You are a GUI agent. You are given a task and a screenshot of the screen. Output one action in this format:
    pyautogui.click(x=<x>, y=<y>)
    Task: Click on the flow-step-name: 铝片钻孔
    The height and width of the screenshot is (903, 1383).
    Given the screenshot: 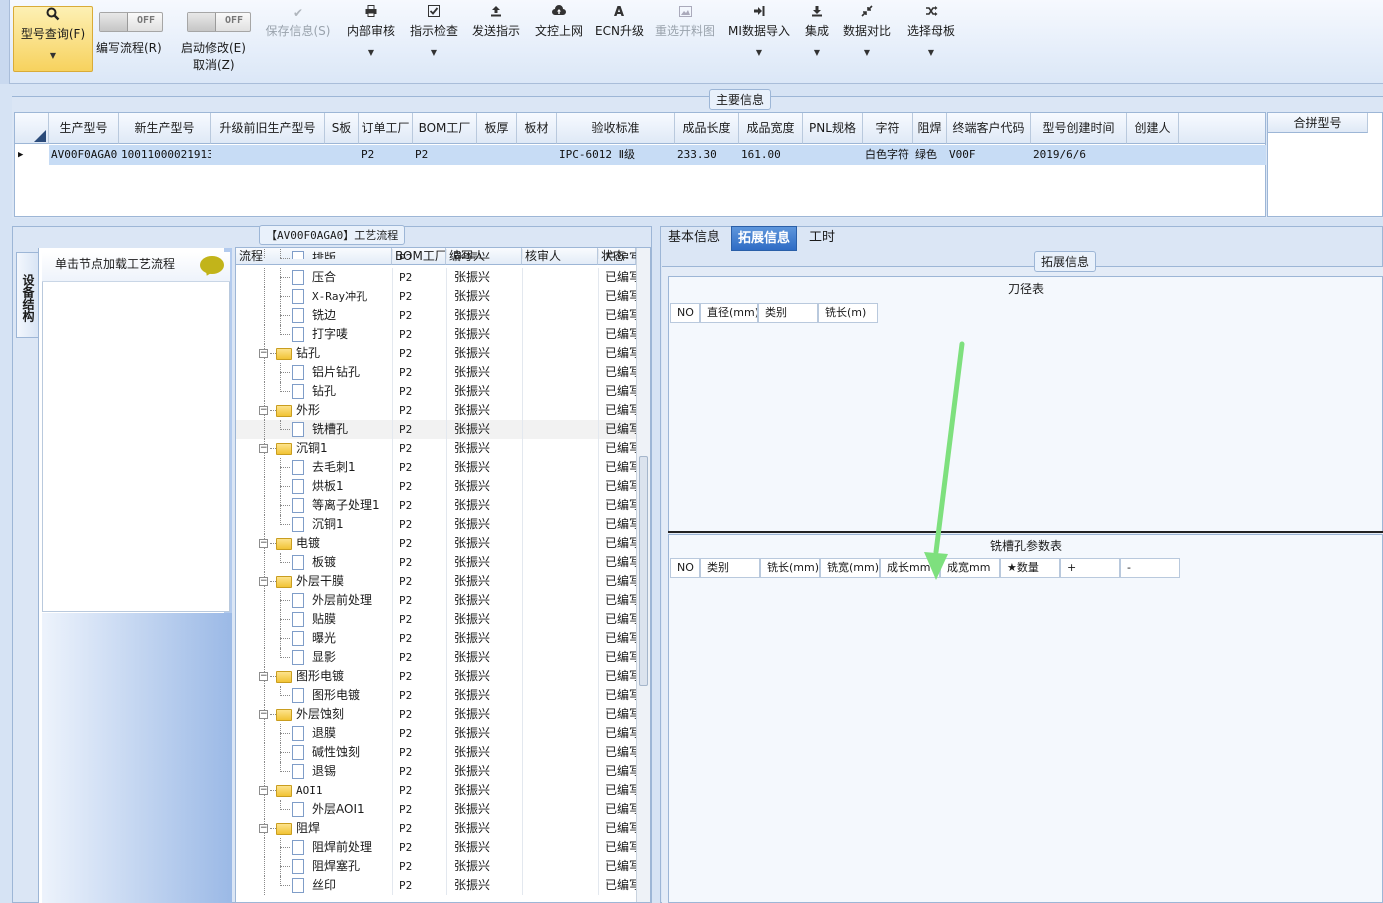 What is the action you would take?
    pyautogui.click(x=352, y=372)
    